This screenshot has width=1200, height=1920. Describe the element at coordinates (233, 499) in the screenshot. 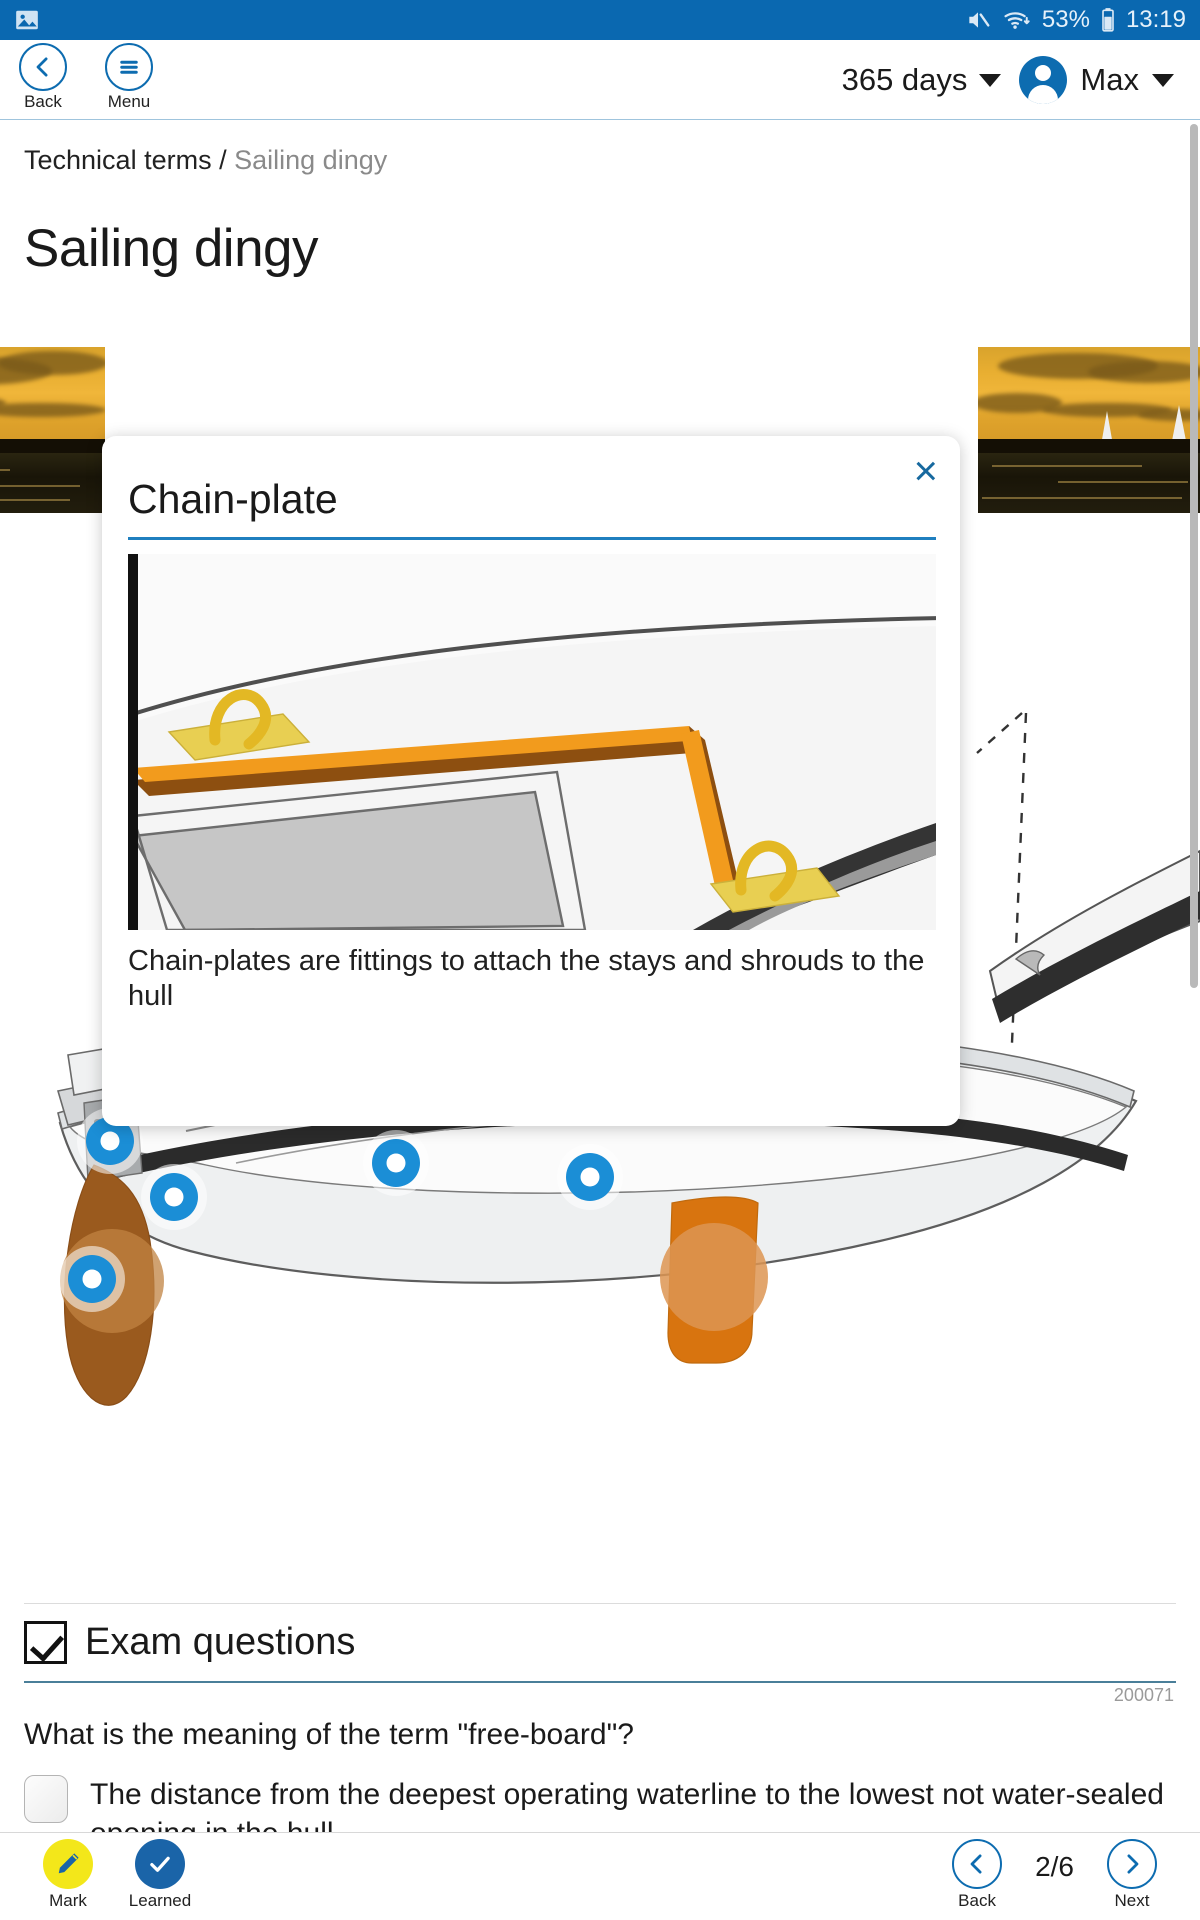

I see `popup-title: Chain-plate` at that location.